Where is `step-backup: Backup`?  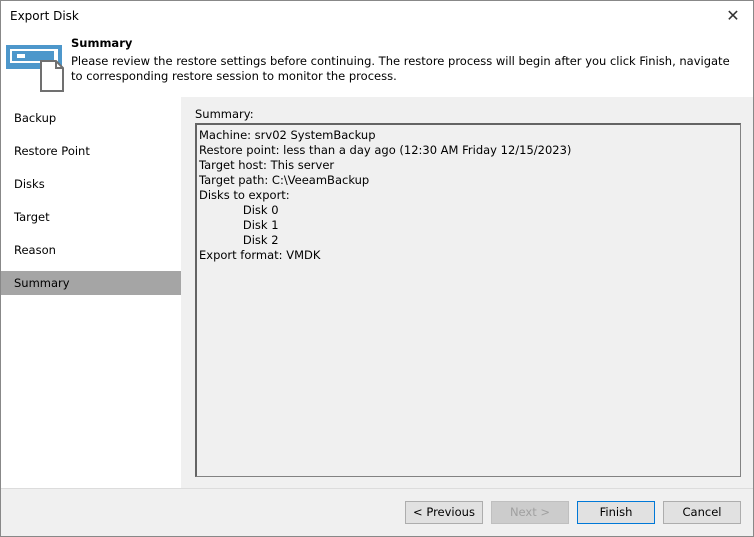
step-backup: Backup is located at coordinates (91, 118).